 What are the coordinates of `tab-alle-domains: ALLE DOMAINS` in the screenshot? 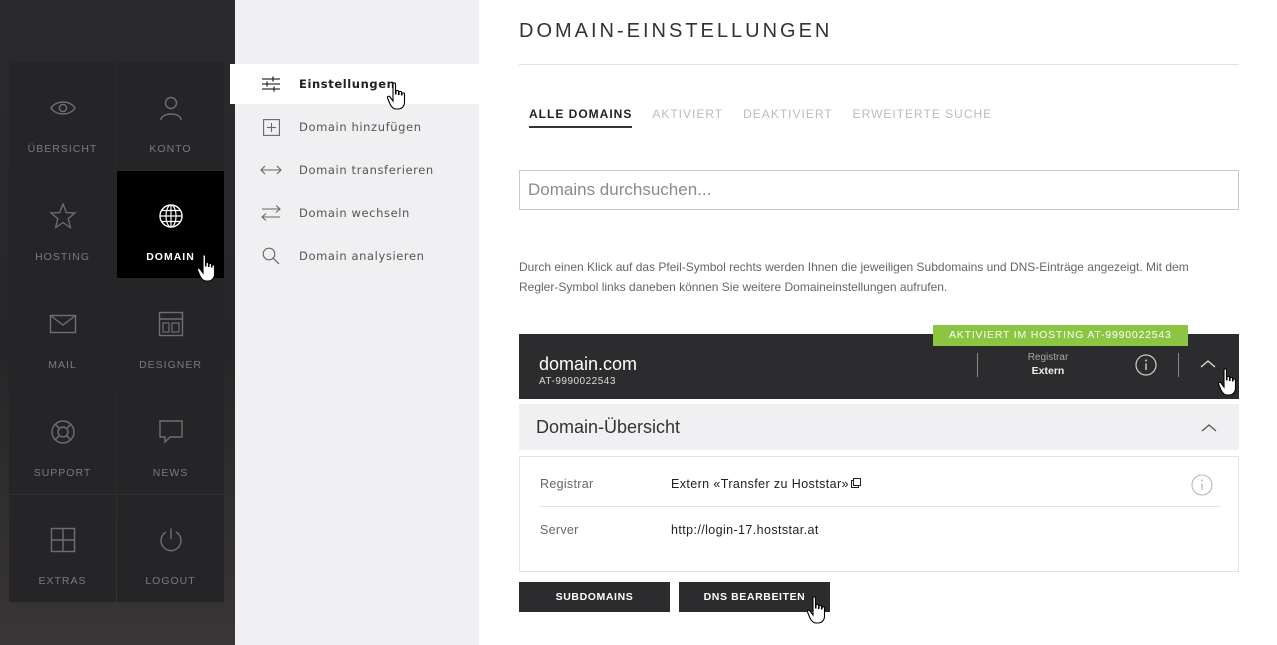 It's located at (581, 117).